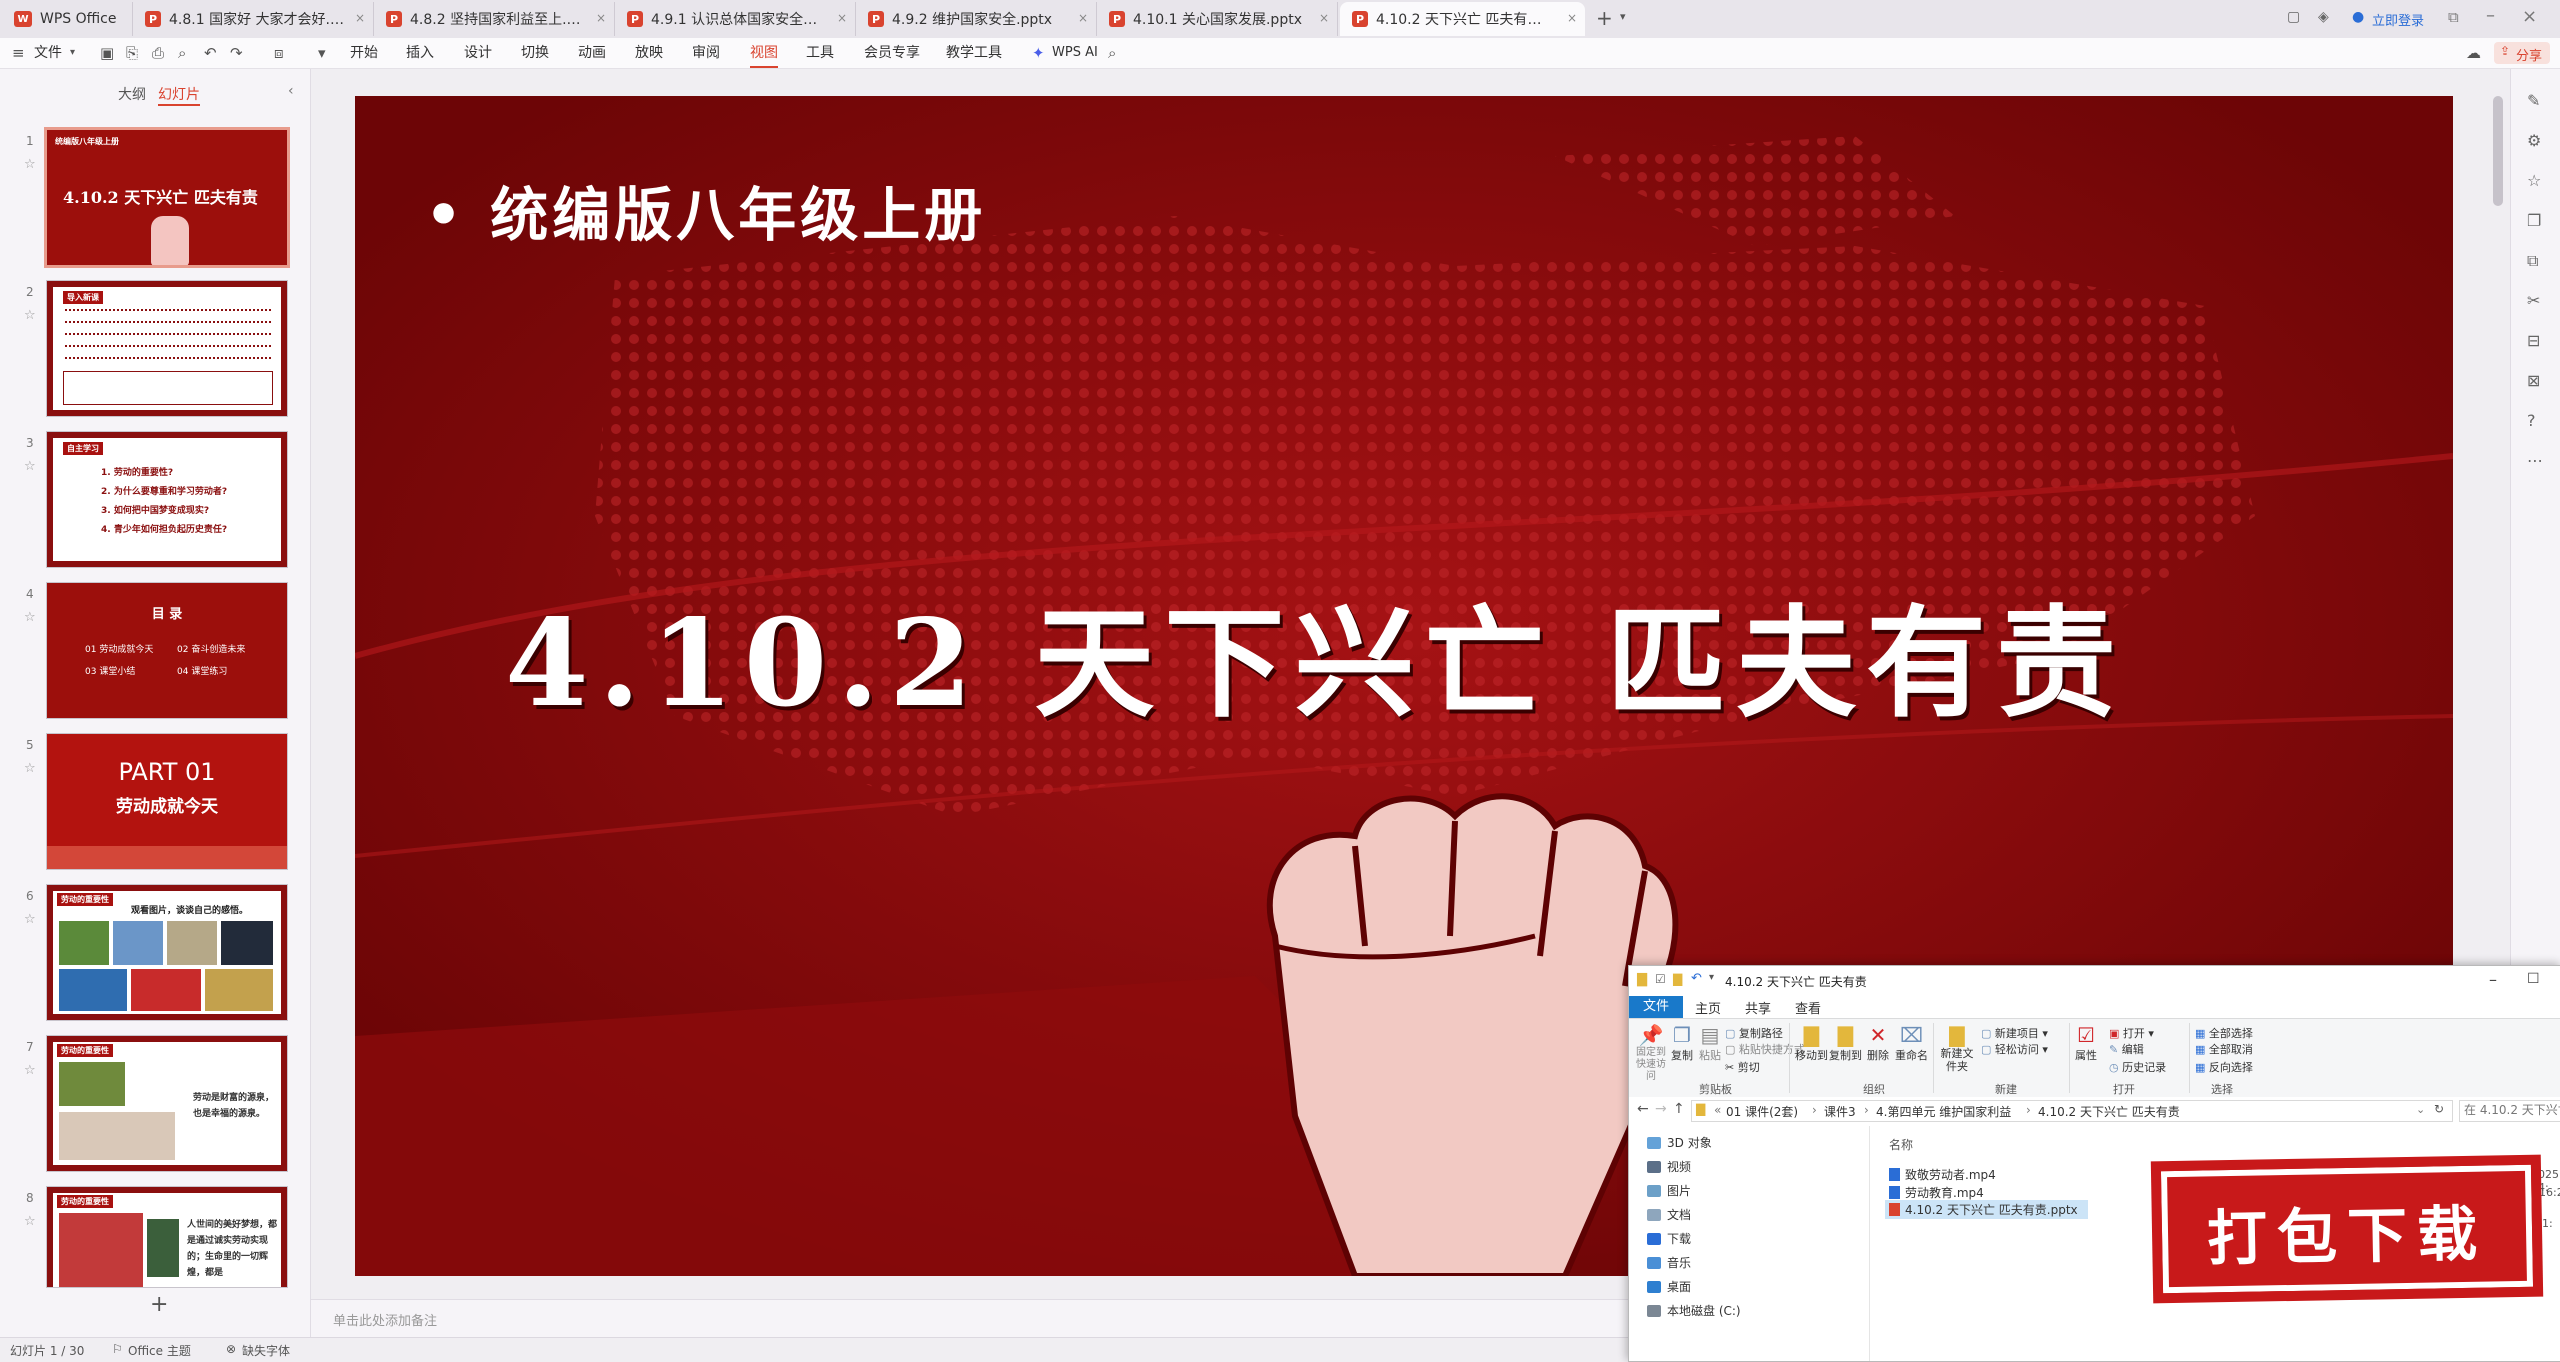 This screenshot has height=1362, width=2560. Describe the element at coordinates (535, 53) in the screenshot. I see `menu-transition: 切换` at that location.